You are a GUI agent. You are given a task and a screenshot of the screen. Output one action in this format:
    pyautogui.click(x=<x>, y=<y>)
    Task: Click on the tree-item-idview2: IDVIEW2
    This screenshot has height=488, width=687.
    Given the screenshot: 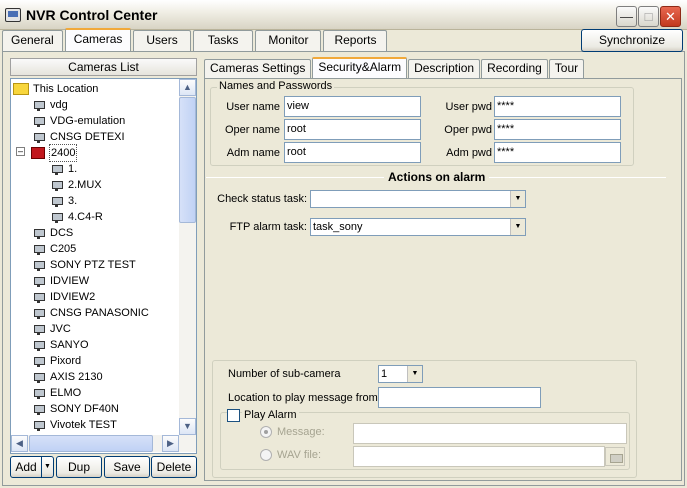 What is the action you would take?
    pyautogui.click(x=63, y=297)
    